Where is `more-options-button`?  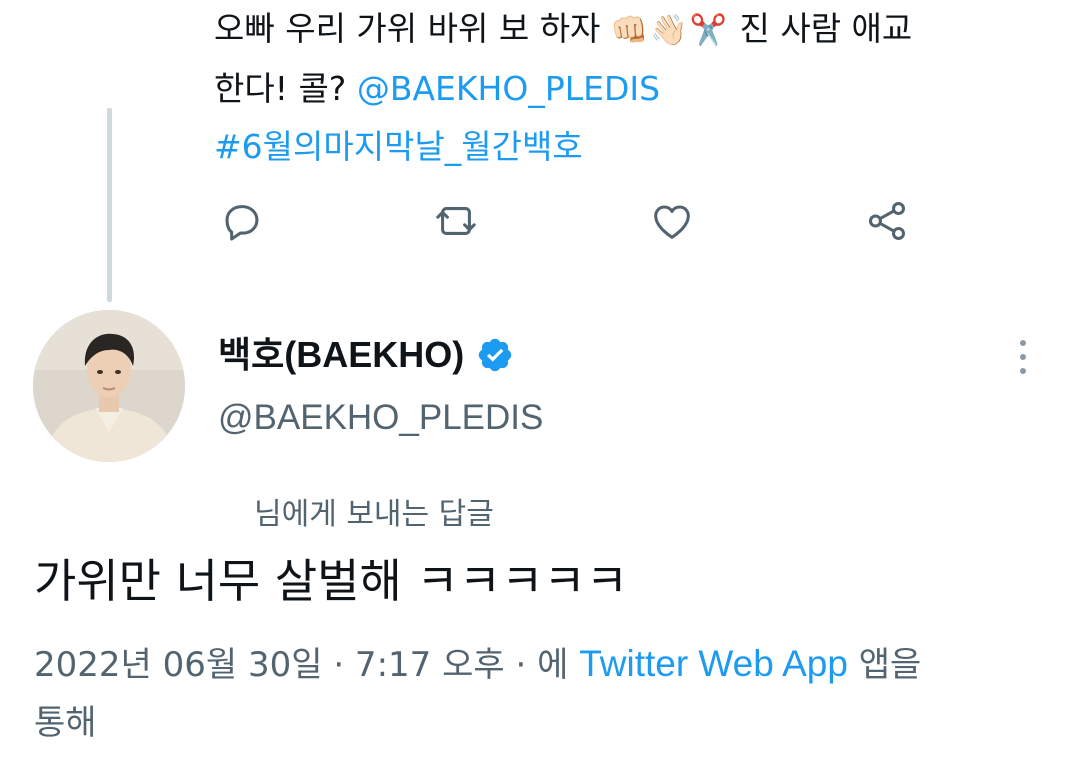 more-options-button is located at coordinates (1023, 357).